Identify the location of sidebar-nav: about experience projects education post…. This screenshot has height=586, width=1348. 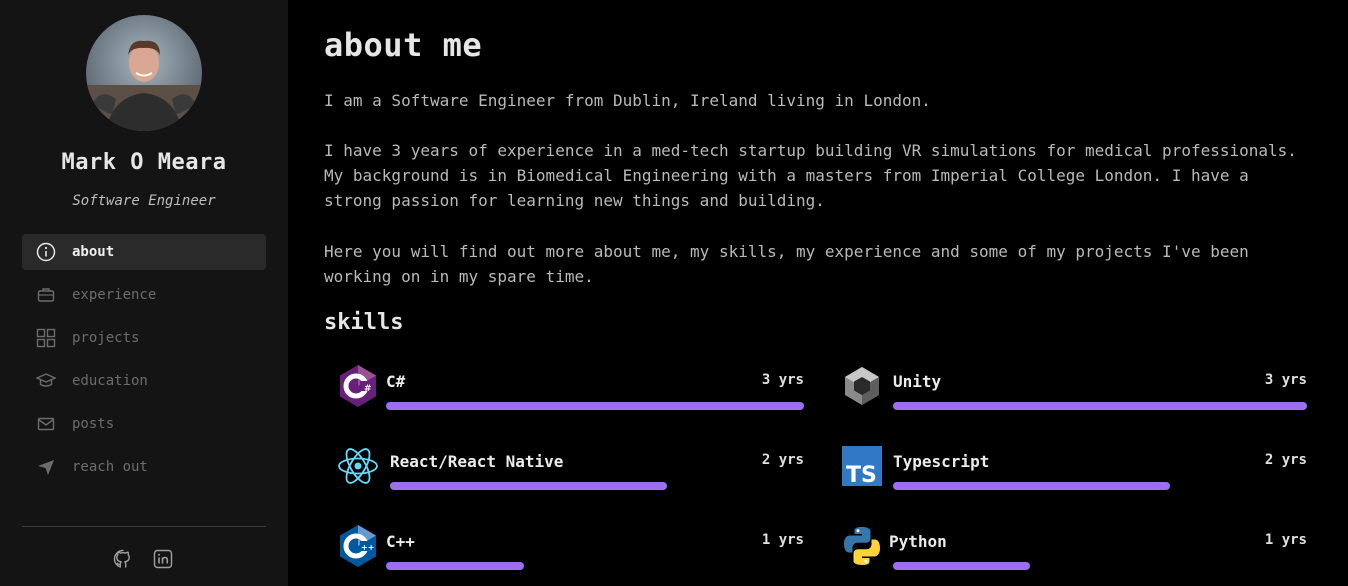
(144, 363).